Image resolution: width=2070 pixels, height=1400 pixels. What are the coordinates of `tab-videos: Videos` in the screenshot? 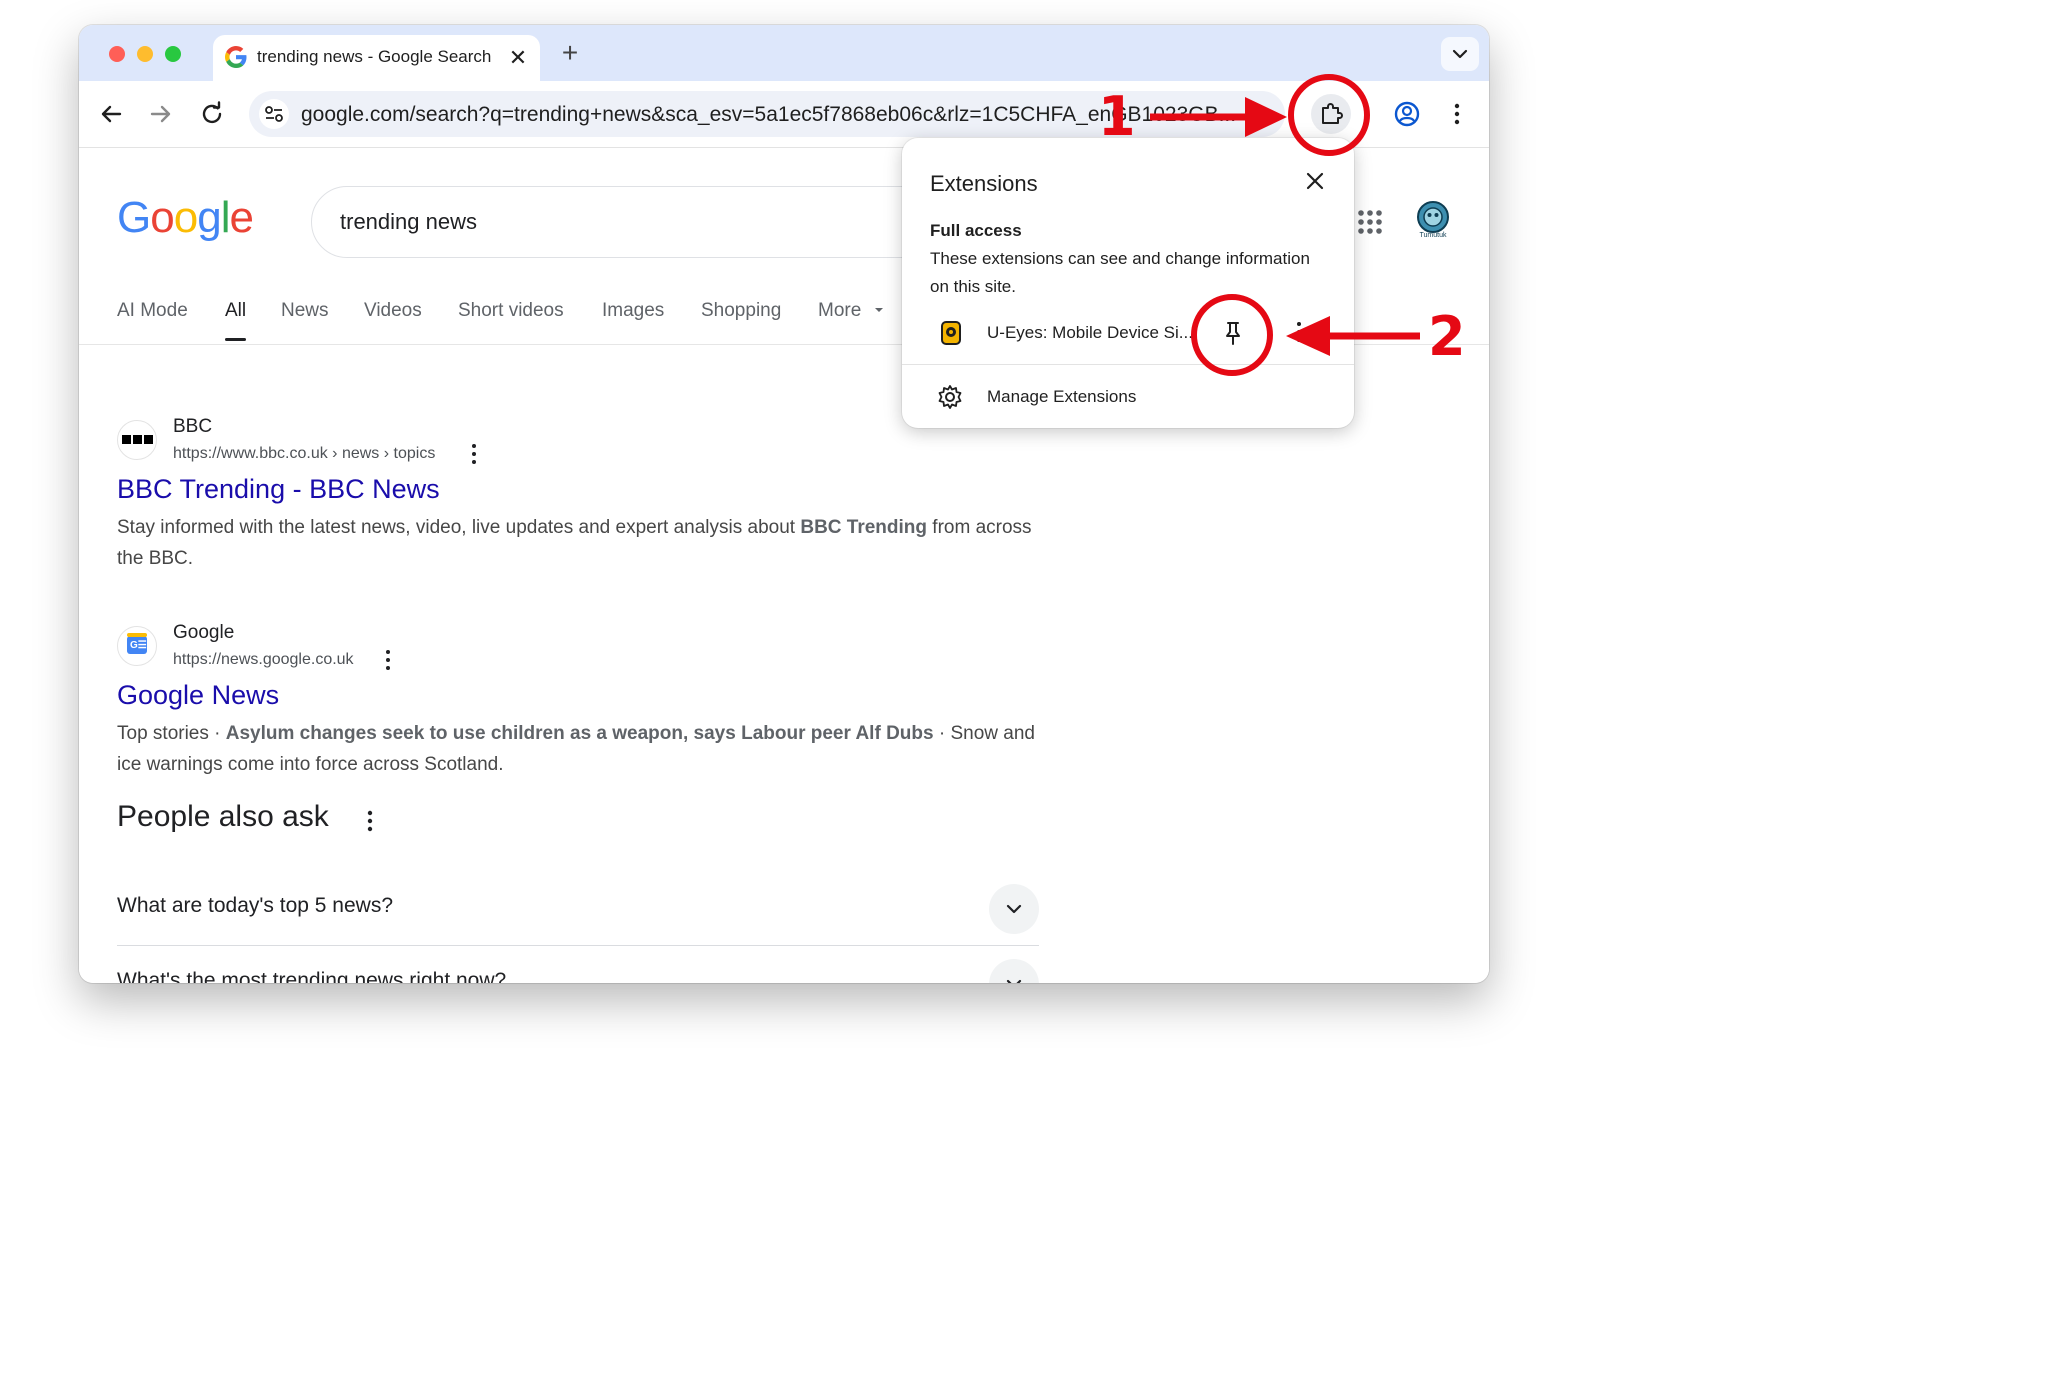 It's located at (393, 311).